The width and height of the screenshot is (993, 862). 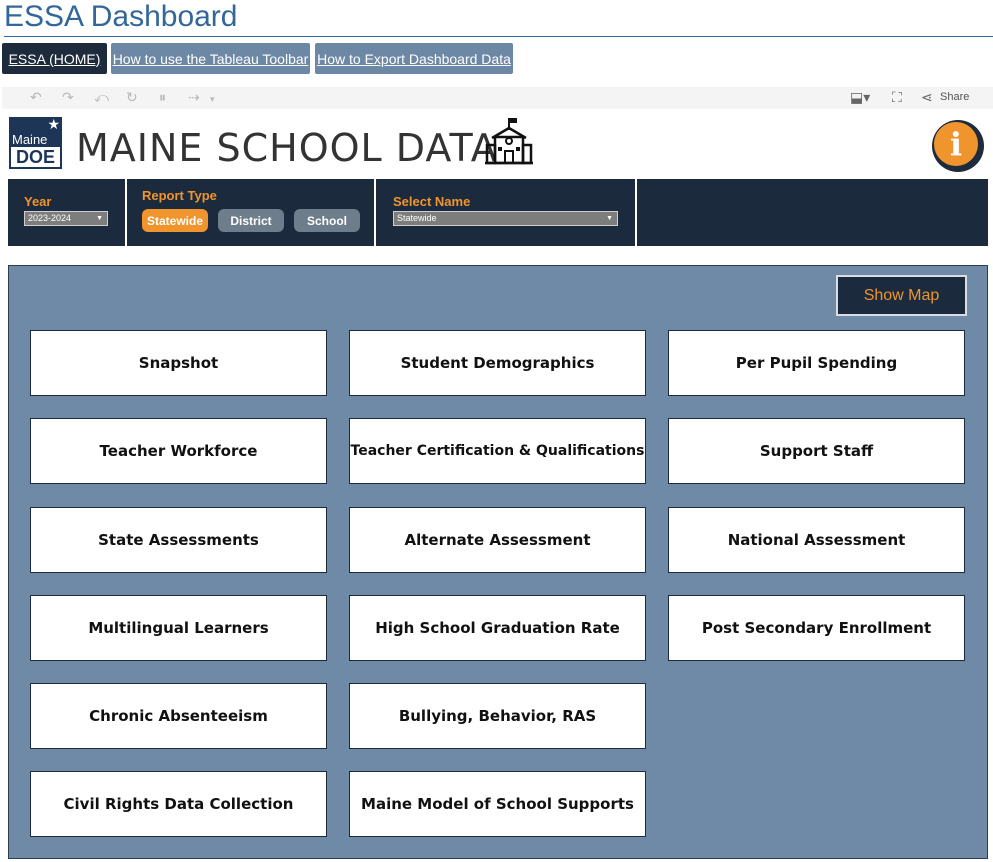 I want to click on year-select-value: 2023-2024, so click(x=50, y=218).